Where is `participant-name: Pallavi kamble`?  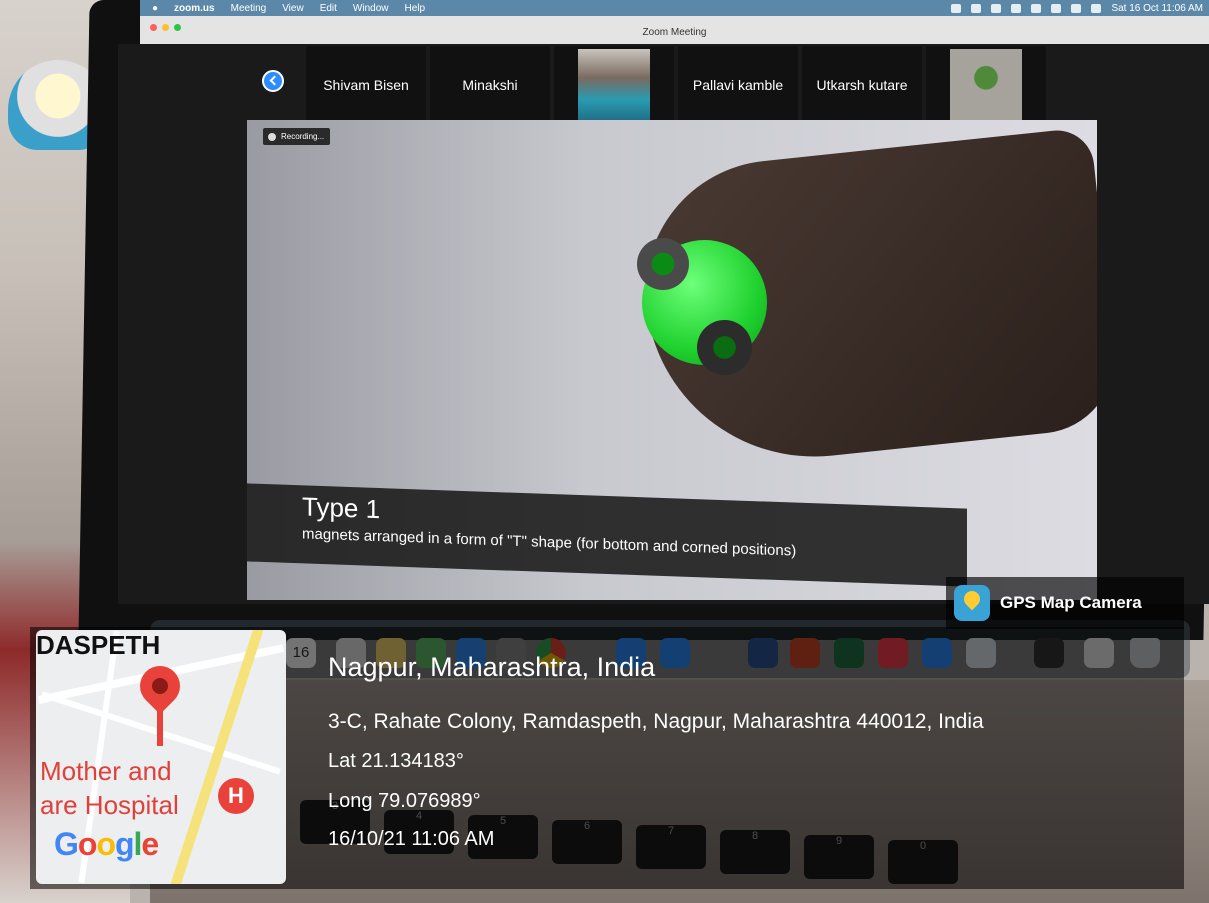 participant-name: Pallavi kamble is located at coordinates (738, 85).